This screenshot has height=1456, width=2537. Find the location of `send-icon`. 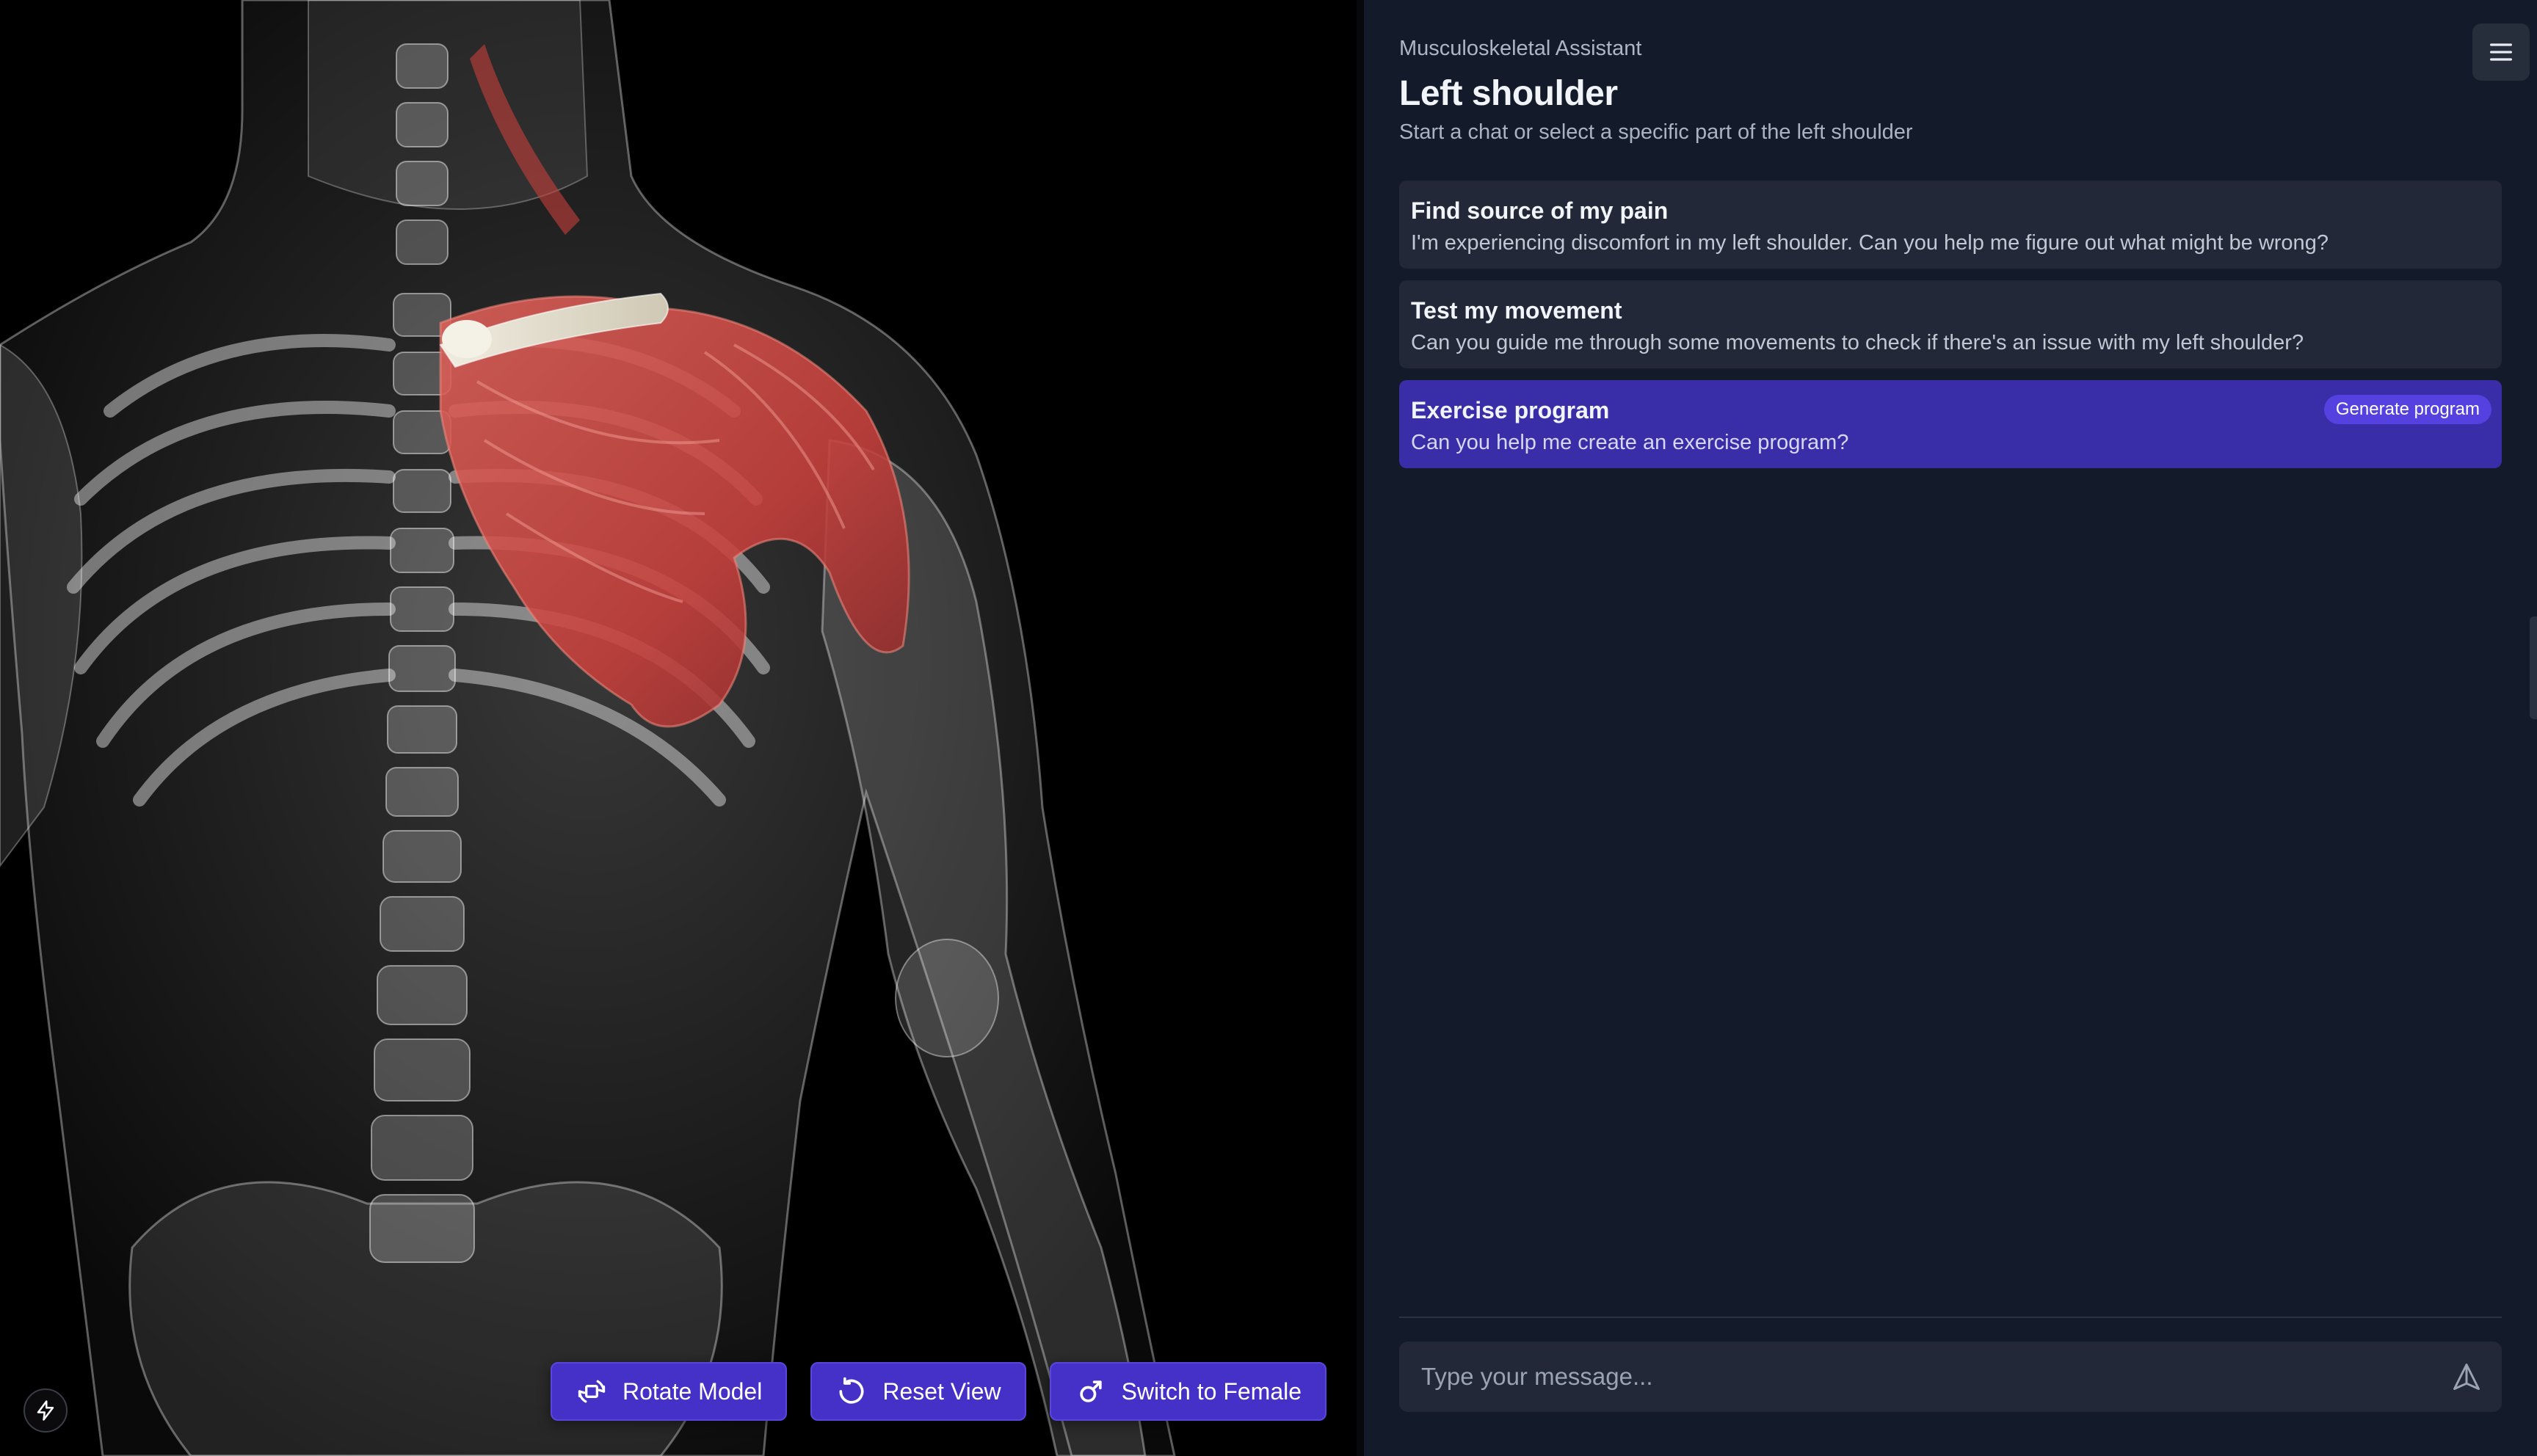

send-icon is located at coordinates (2466, 1377).